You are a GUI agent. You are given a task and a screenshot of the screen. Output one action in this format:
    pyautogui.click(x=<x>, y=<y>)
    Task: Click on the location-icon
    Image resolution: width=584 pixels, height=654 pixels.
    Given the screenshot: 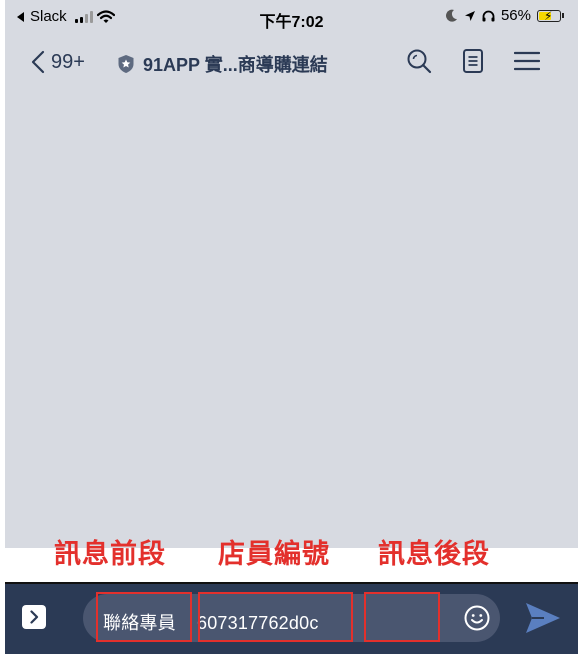 What is the action you would take?
    pyautogui.click(x=469, y=15)
    